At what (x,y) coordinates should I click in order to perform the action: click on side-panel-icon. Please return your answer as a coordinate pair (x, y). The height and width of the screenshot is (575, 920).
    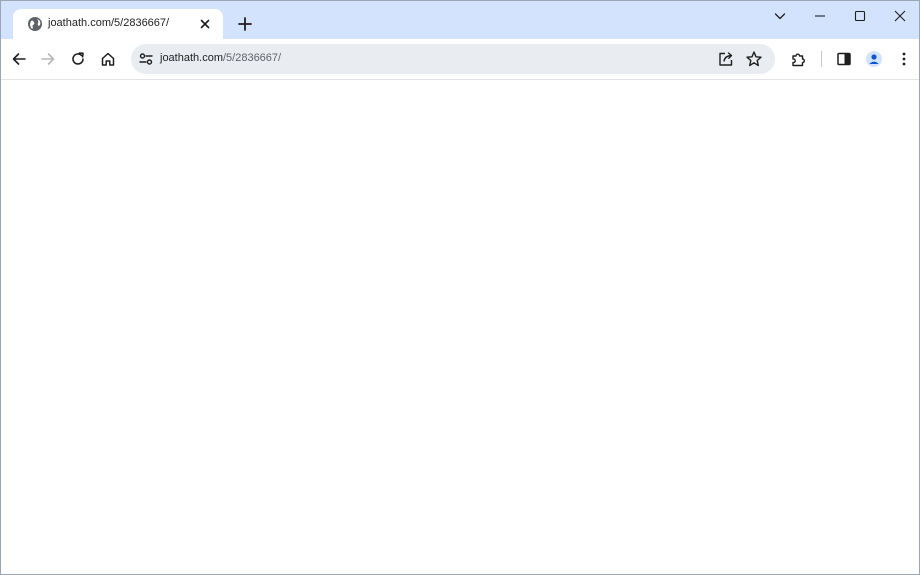
    Looking at the image, I should click on (844, 59).